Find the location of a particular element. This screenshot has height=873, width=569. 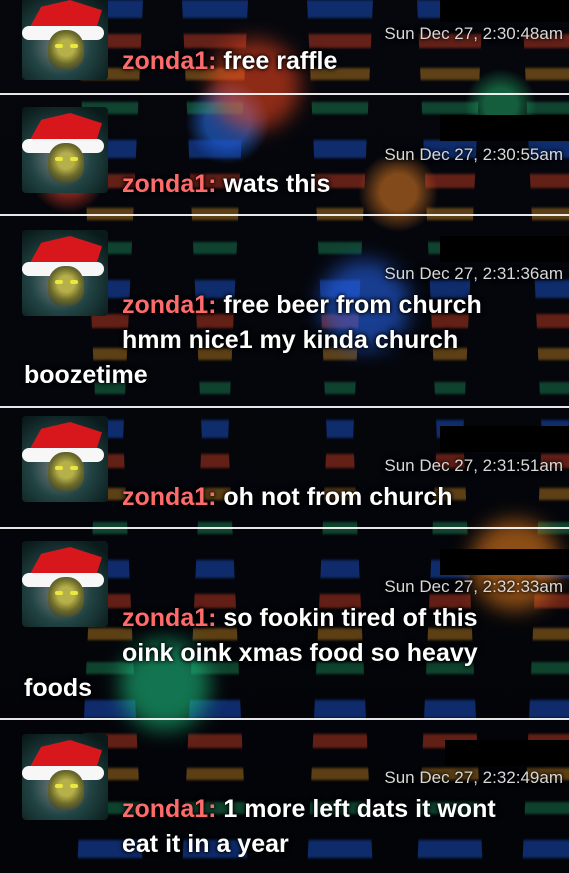

message-line: zonda1: wats this is located at coordinates (226, 184).